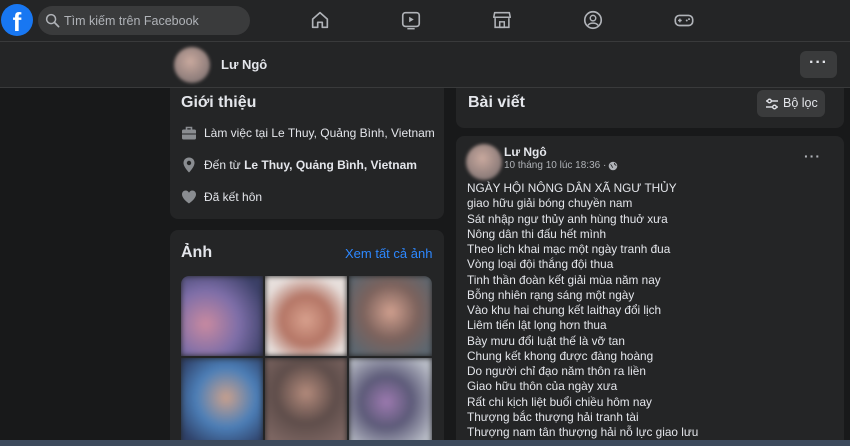 This screenshot has width=850, height=446. Describe the element at coordinates (411, 20) in the screenshot. I see `watch-icon` at that location.